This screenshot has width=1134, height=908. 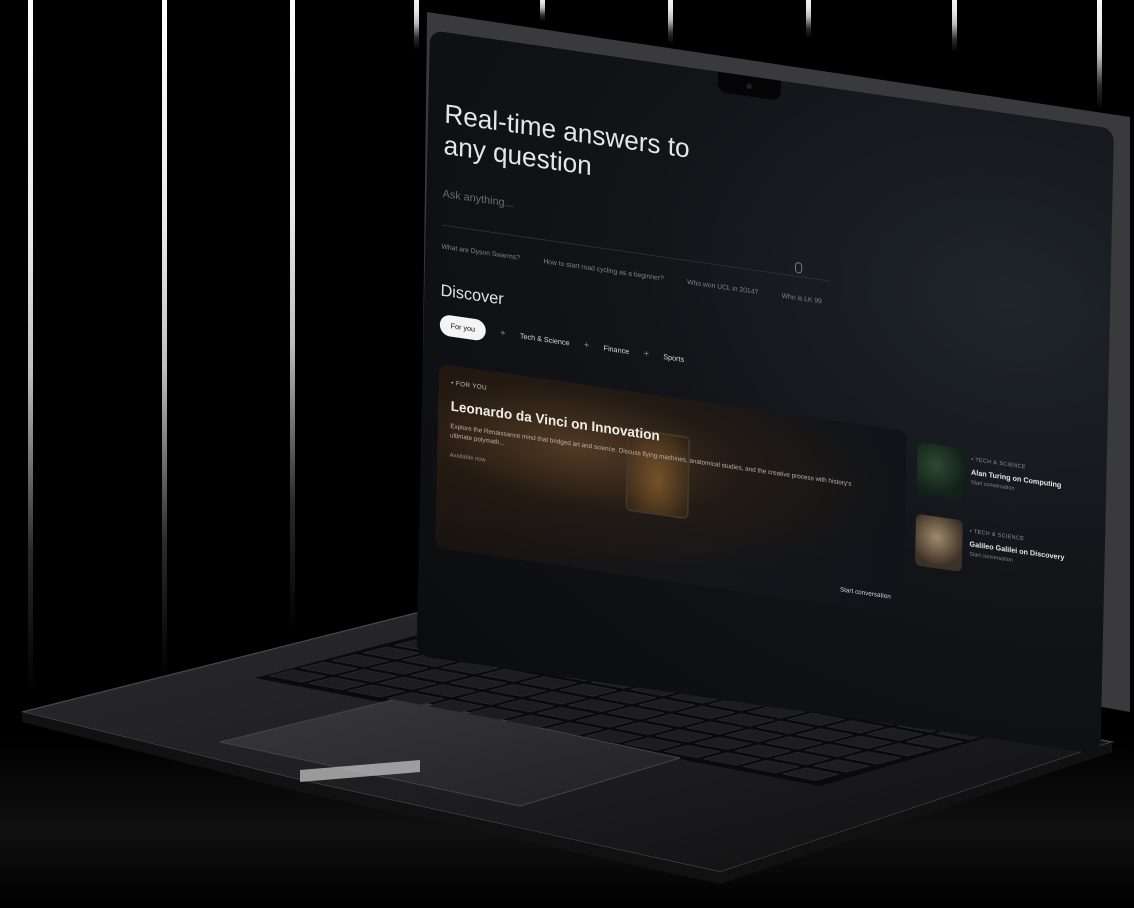 I want to click on start-conversation-button: Start conversation, so click(x=865, y=594).